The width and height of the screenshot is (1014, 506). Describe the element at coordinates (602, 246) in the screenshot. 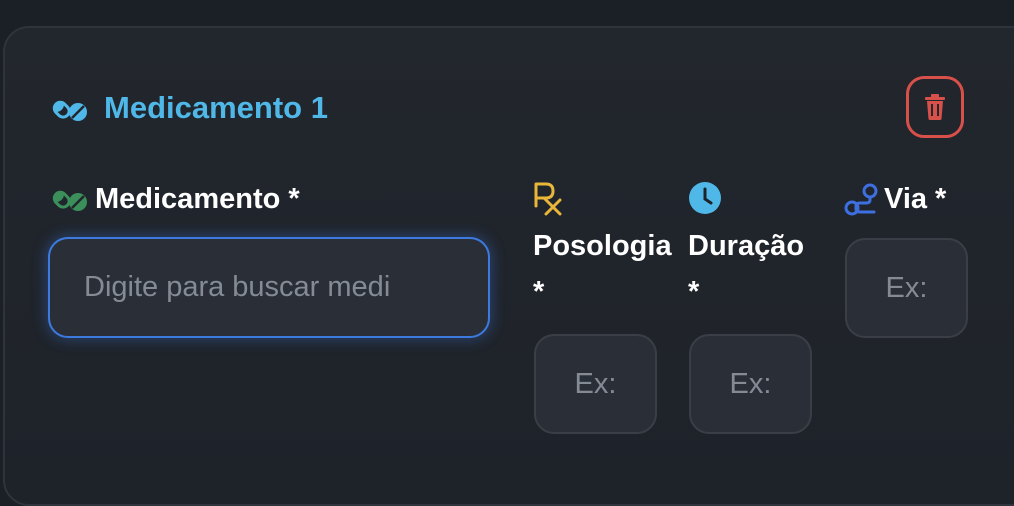

I see `posologia-label: Posologia` at that location.